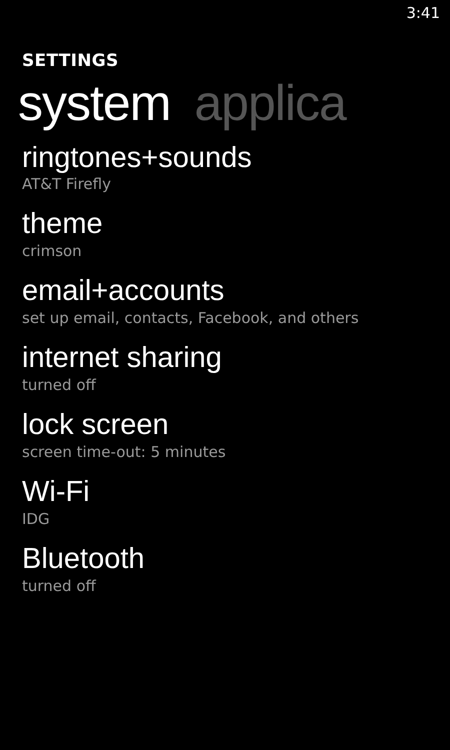  I want to click on setting-subtitle: crimson, so click(52, 251).